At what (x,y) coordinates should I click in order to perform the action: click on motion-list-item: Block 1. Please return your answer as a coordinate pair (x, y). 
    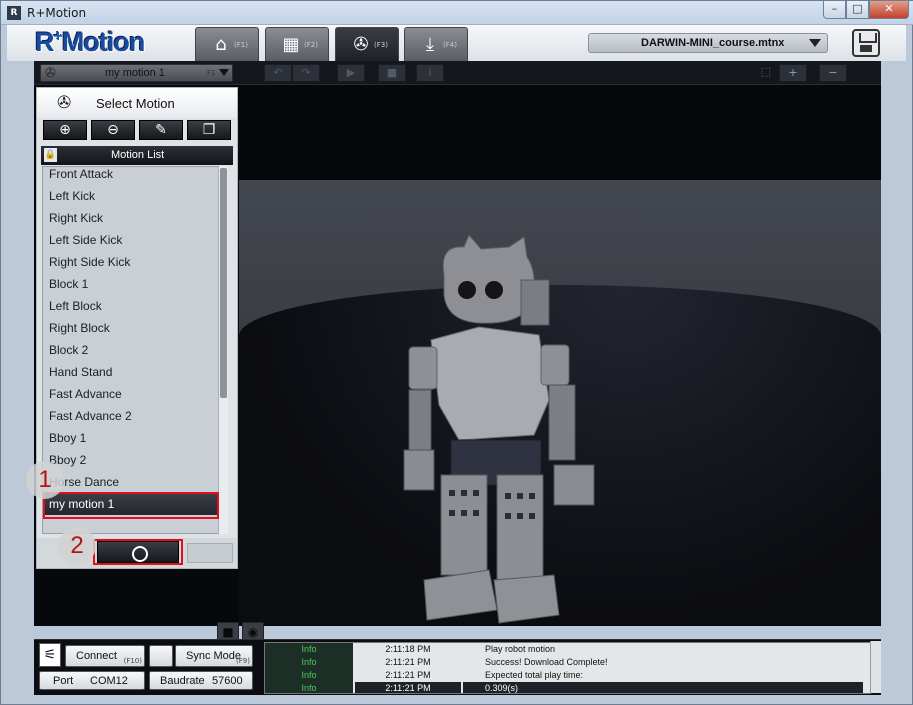
    Looking at the image, I should click on (130, 284).